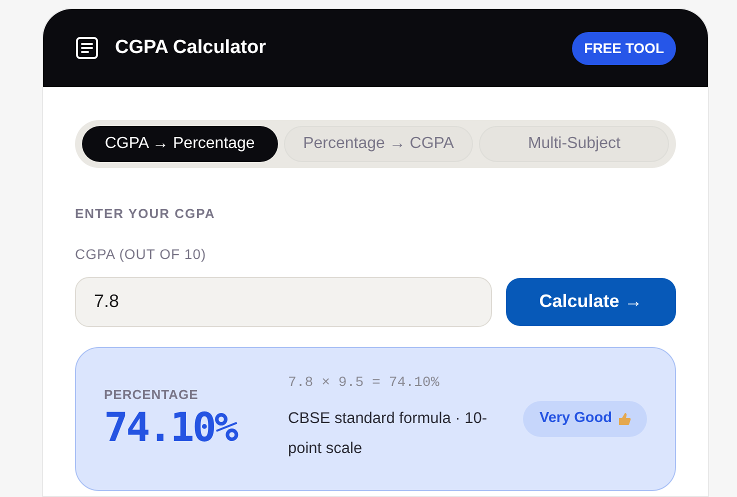 Image resolution: width=737 pixels, height=497 pixels. I want to click on result-label: PERCENTAGE, so click(152, 395).